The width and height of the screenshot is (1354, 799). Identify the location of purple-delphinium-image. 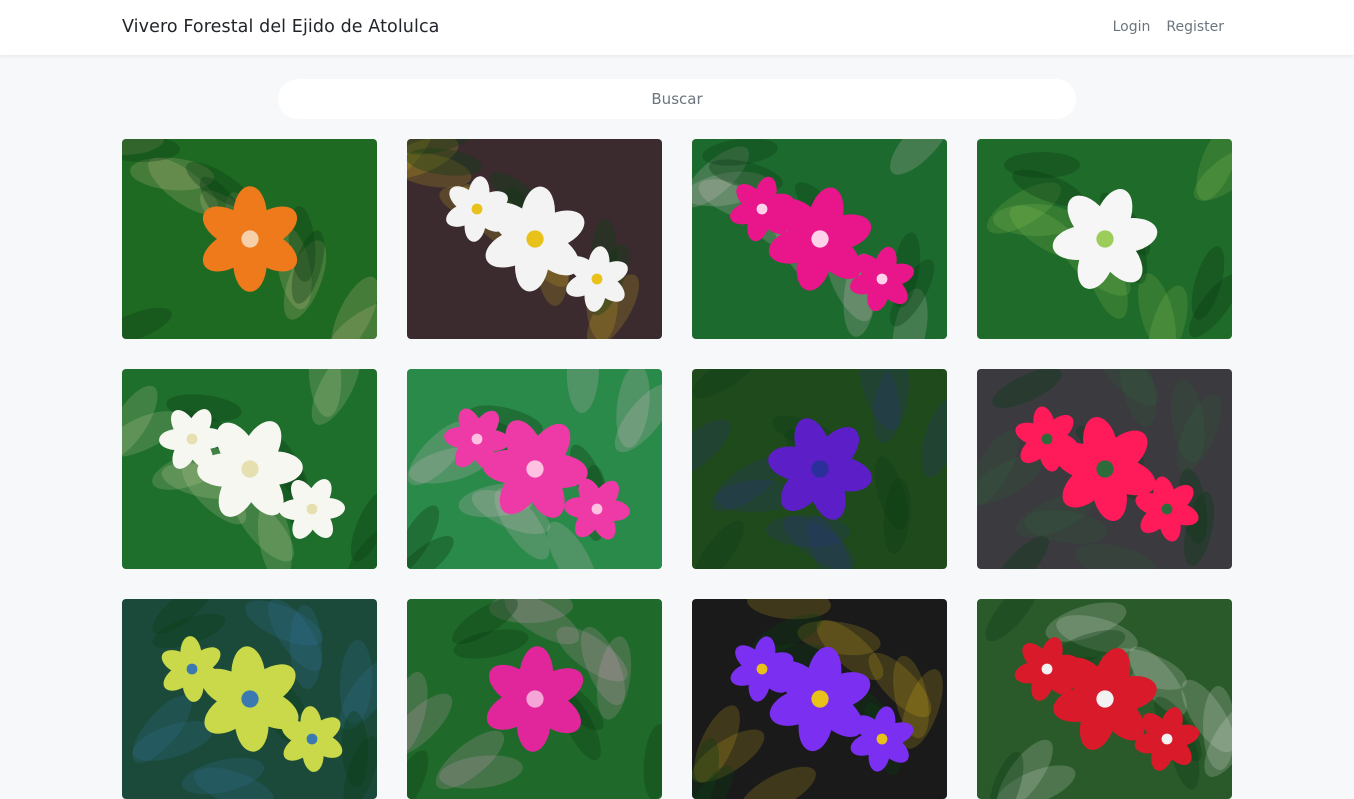
(819, 469).